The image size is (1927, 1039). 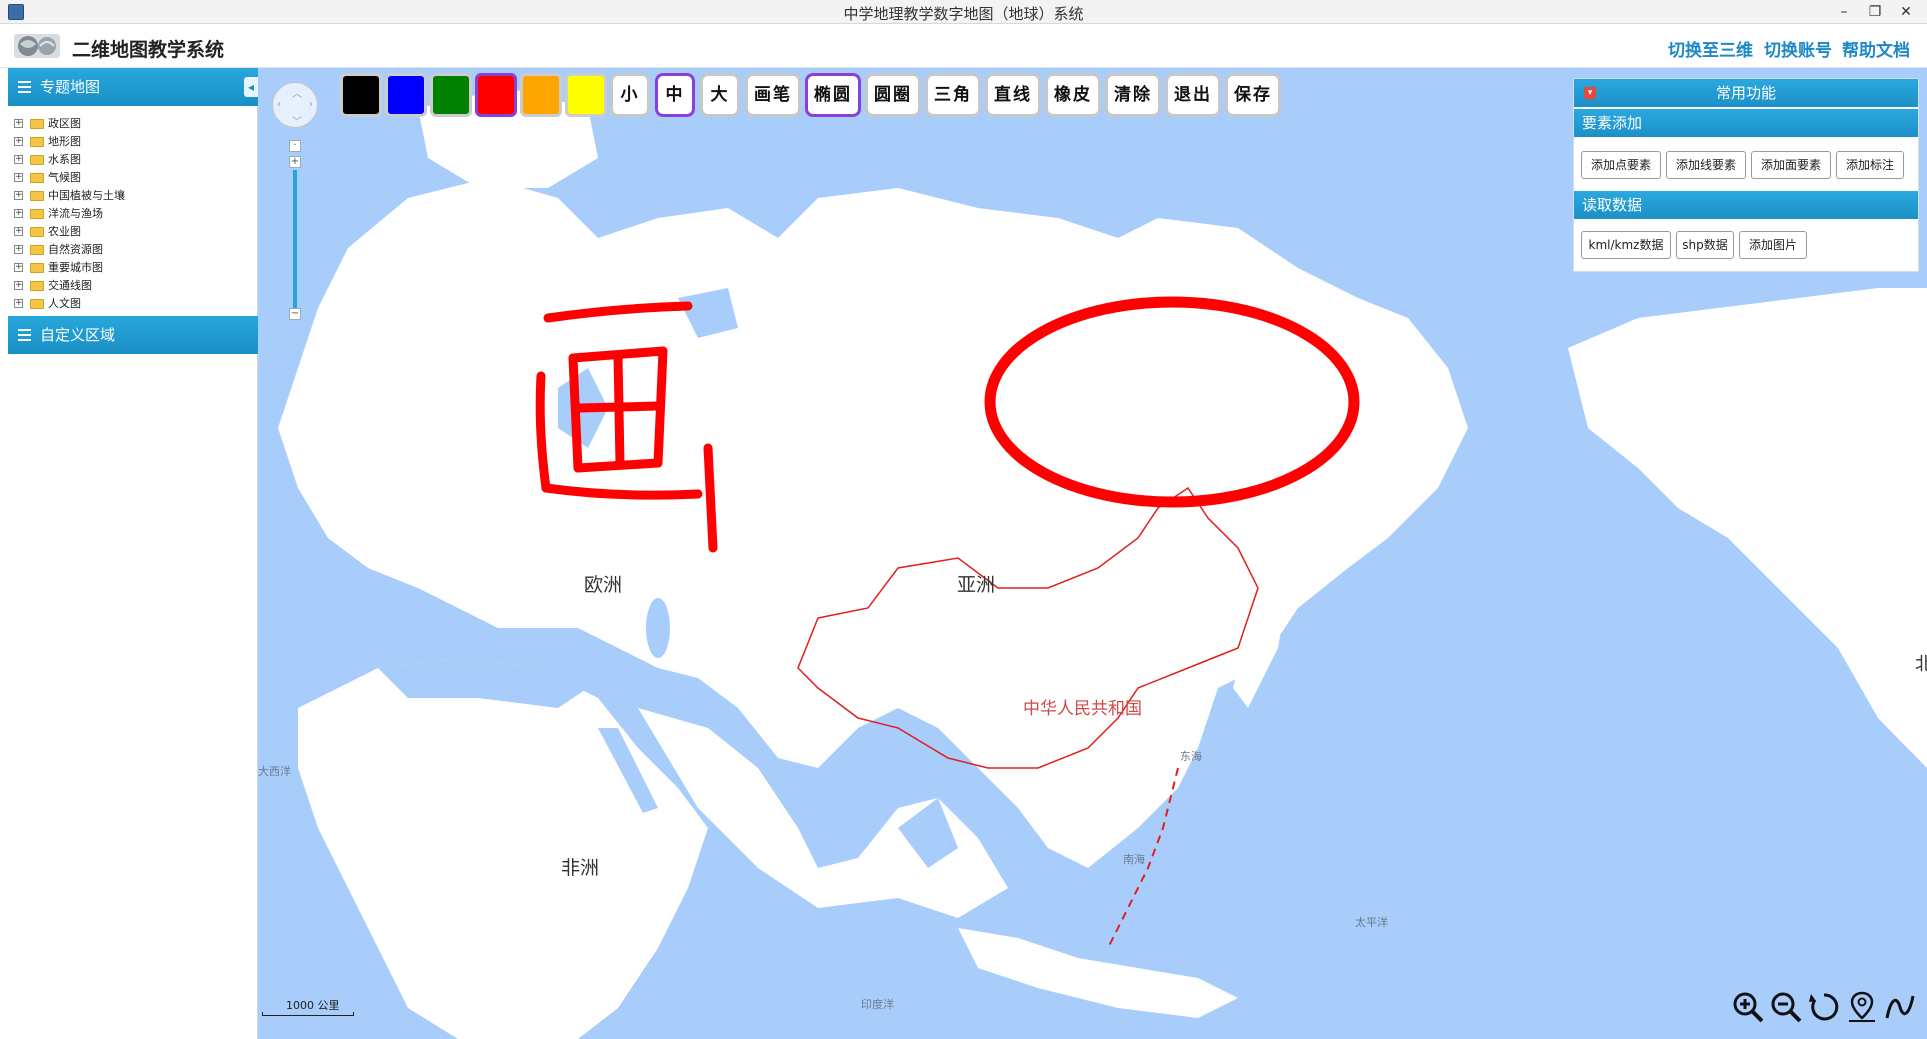 What do you see at coordinates (311, 104) in the screenshot?
I see `pan-right-icon: ›` at bounding box center [311, 104].